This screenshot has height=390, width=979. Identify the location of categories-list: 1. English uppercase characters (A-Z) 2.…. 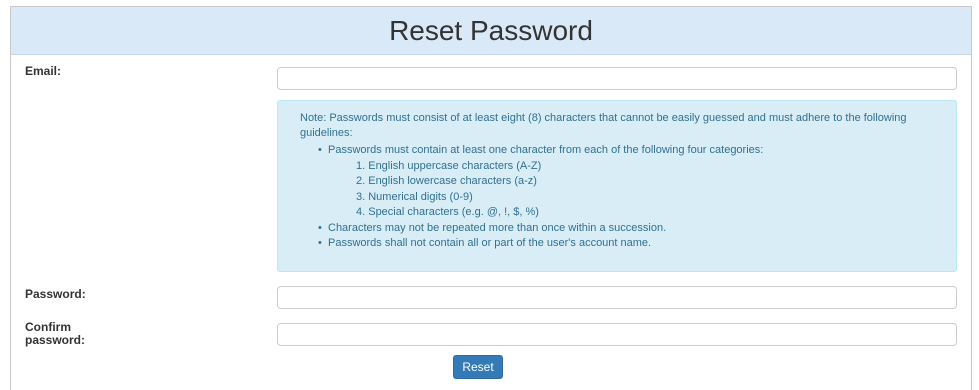
(632, 190).